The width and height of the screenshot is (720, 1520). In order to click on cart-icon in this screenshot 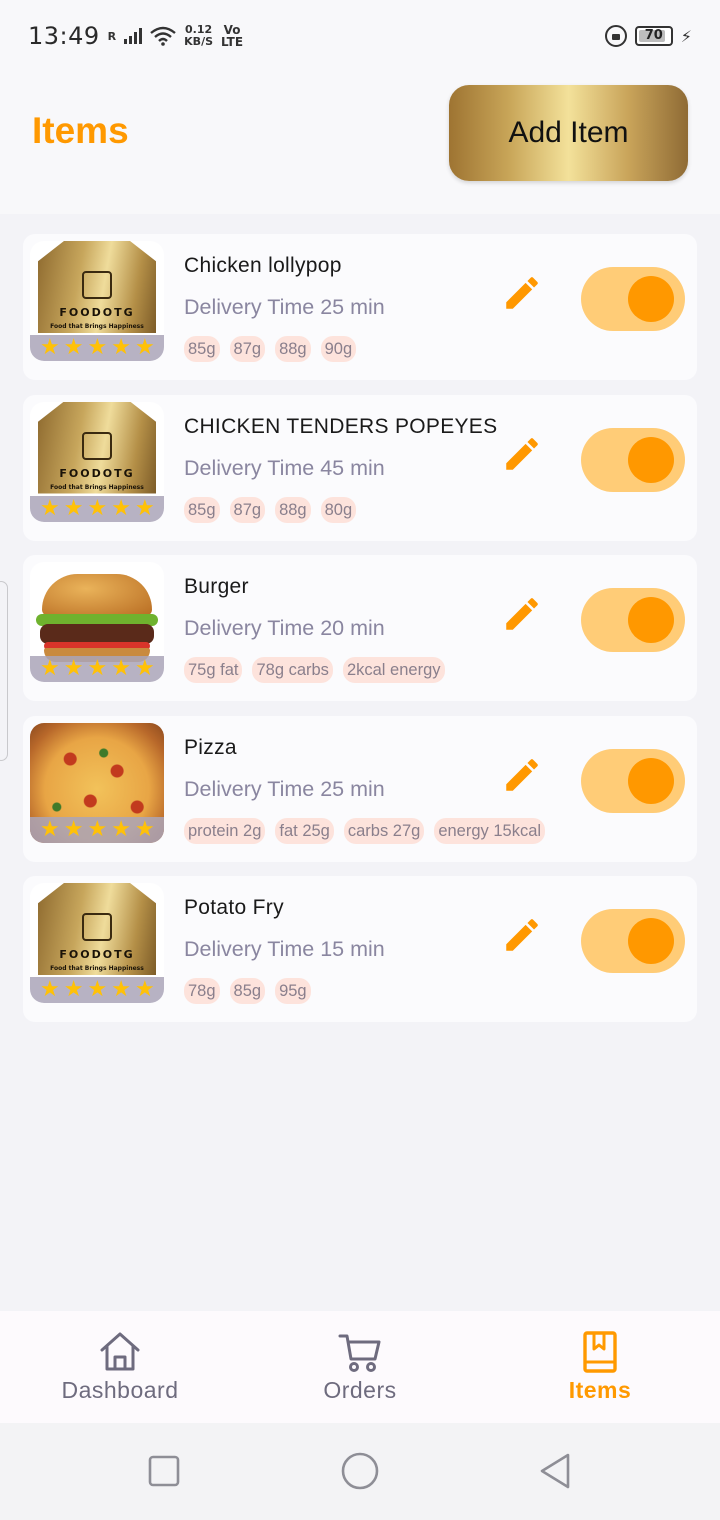, I will do `click(359, 1353)`.